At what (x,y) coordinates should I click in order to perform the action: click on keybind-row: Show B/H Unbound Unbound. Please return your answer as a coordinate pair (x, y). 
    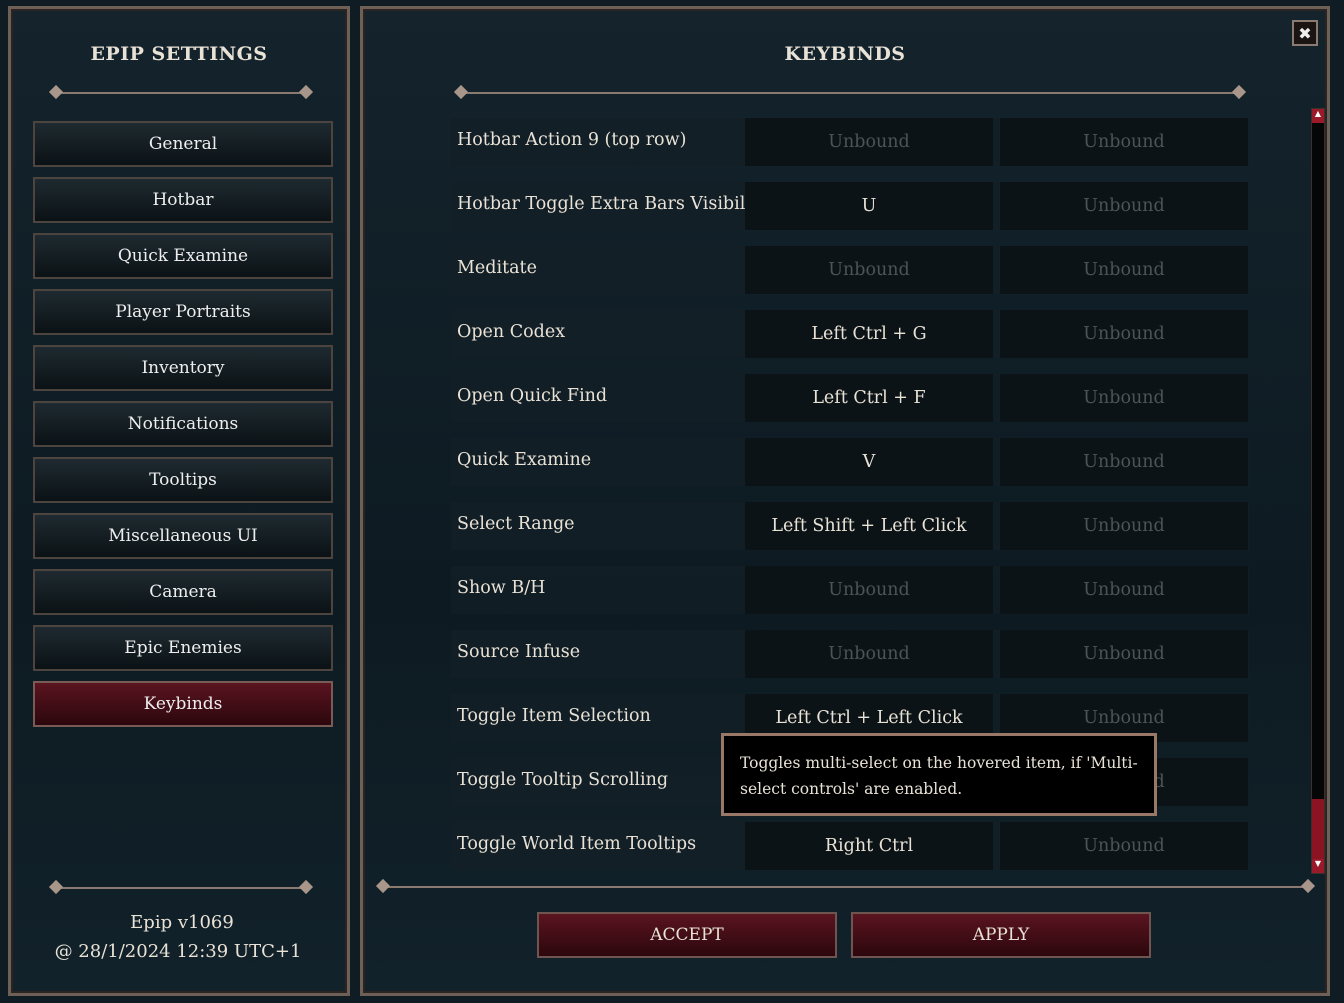
    Looking at the image, I should click on (850, 590).